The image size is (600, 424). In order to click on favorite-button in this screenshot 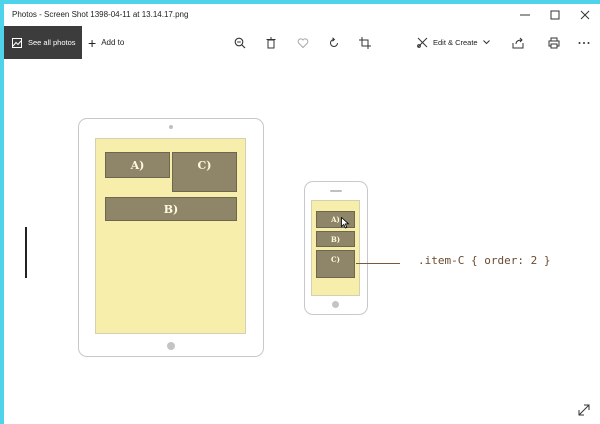, I will do `click(303, 43)`.